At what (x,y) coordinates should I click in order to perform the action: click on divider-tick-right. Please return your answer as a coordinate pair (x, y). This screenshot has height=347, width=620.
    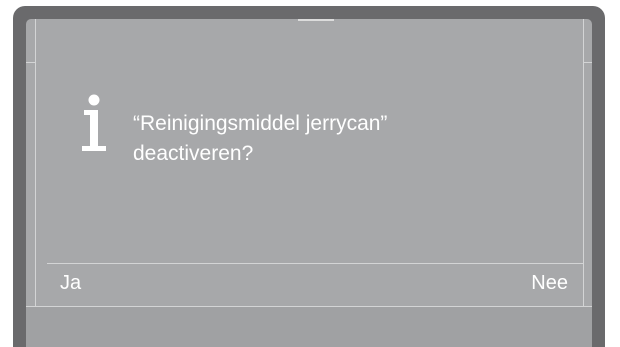
    Looking at the image, I should click on (587, 62).